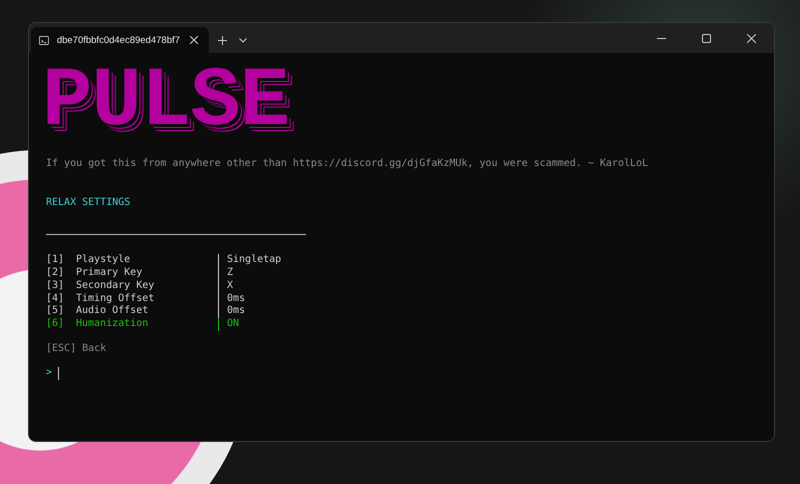  What do you see at coordinates (164, 261) in the screenshot?
I see `setting-row: [1] Playstyle Singletap` at bounding box center [164, 261].